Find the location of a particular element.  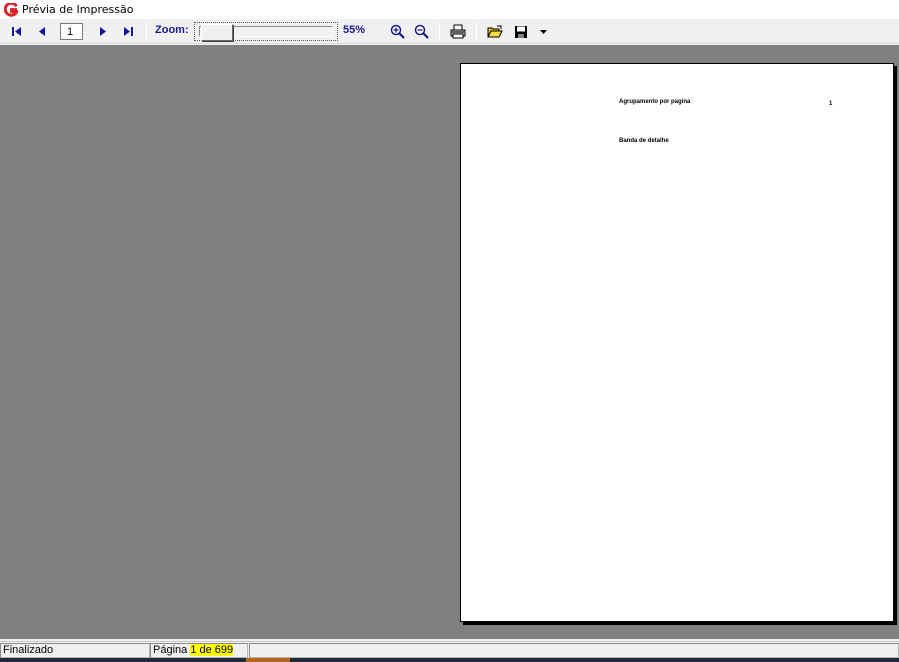

printer-icon is located at coordinates (458, 31).